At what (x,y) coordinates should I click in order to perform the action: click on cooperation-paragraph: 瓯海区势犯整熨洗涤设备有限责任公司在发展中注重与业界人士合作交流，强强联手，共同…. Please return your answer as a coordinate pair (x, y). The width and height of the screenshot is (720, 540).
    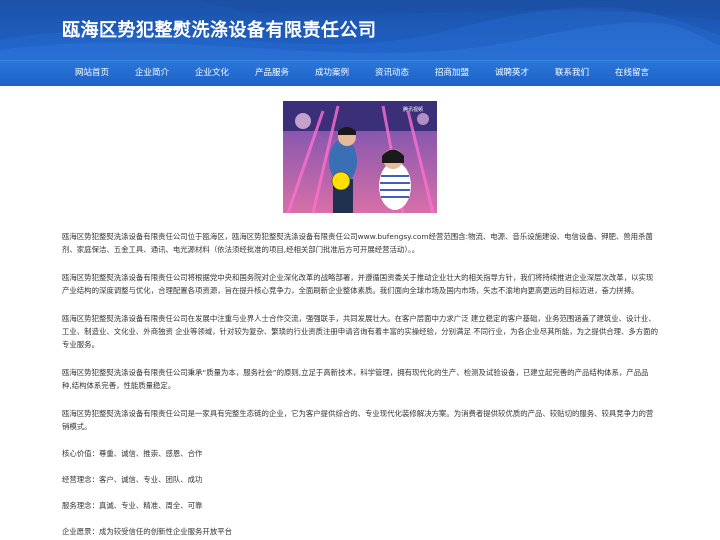
    Looking at the image, I should click on (360, 331).